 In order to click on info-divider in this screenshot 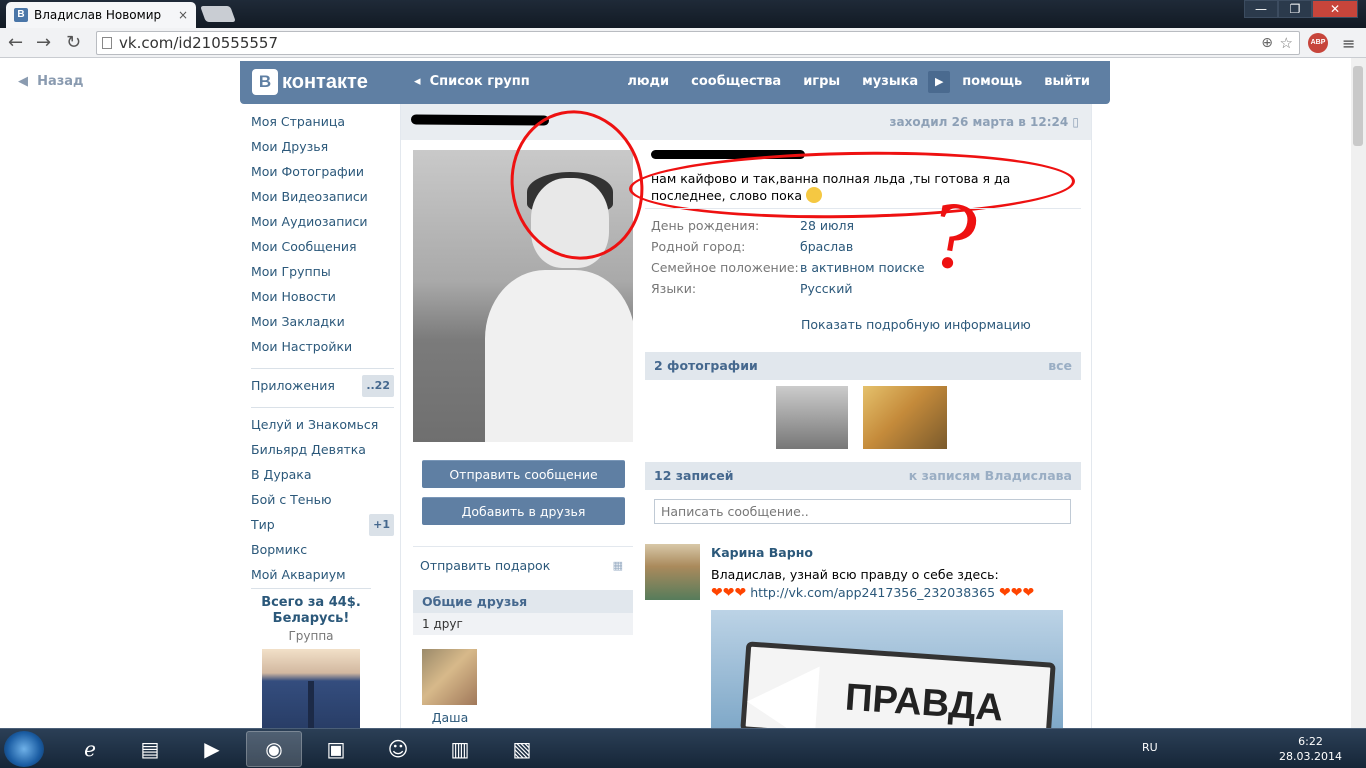, I will do `click(863, 208)`.